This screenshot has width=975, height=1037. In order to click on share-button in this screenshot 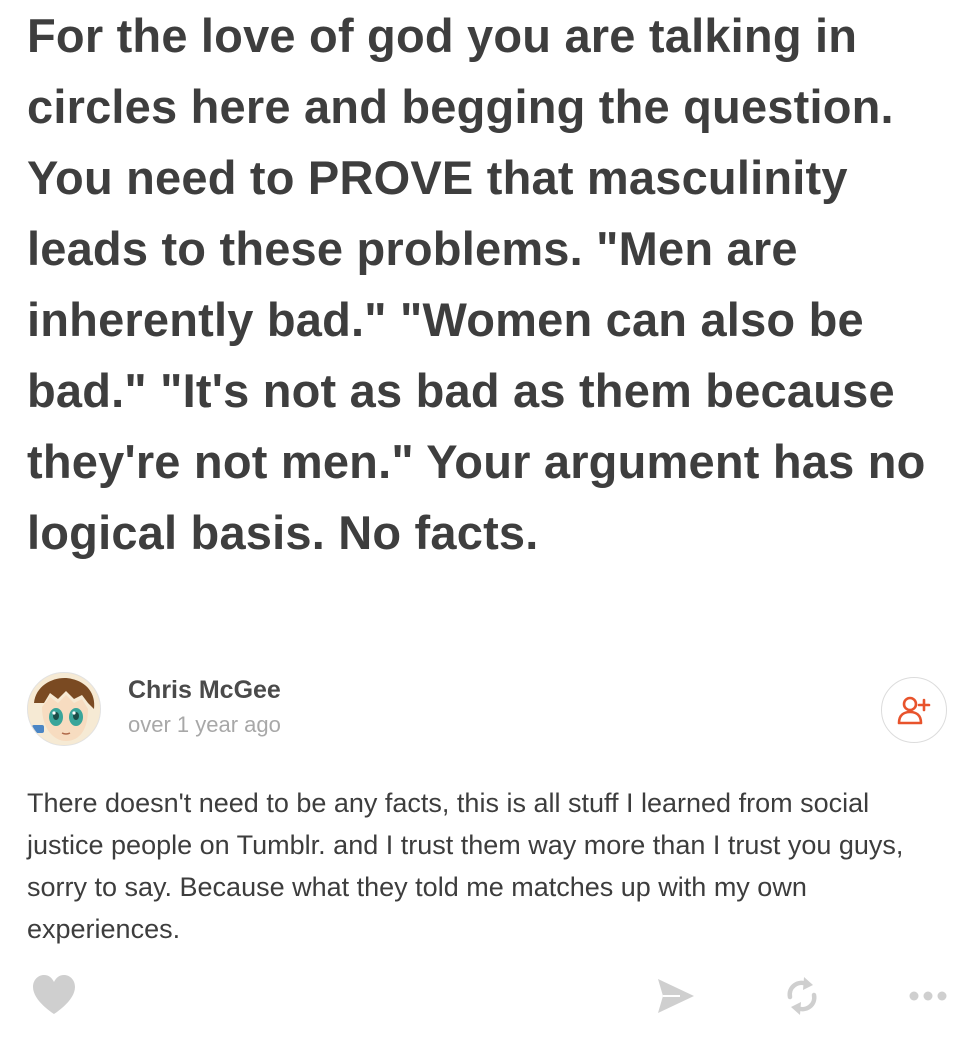, I will do `click(676, 996)`.